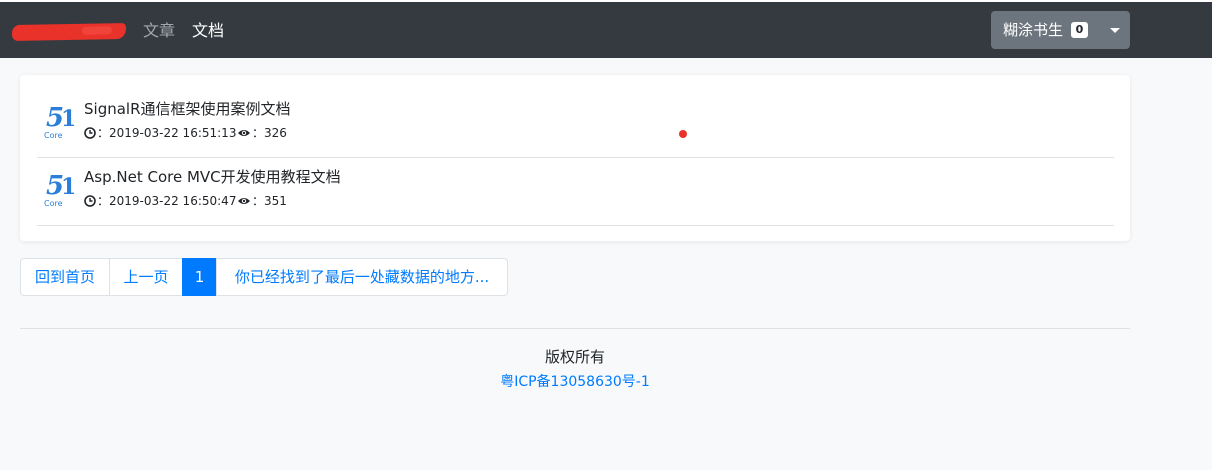 The width and height of the screenshot is (1212, 470). I want to click on user-menu-button: 糊涂书生 0, so click(1060, 30).